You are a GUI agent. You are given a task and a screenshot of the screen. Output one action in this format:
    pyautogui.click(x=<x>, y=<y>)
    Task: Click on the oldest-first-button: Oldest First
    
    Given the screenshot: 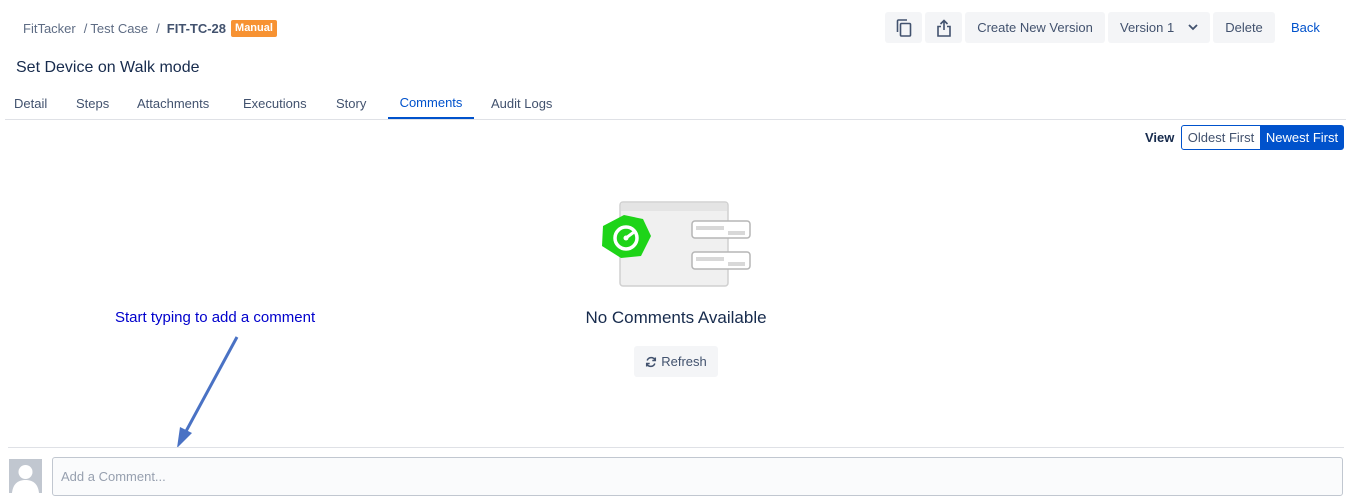 What is the action you would take?
    pyautogui.click(x=1221, y=137)
    